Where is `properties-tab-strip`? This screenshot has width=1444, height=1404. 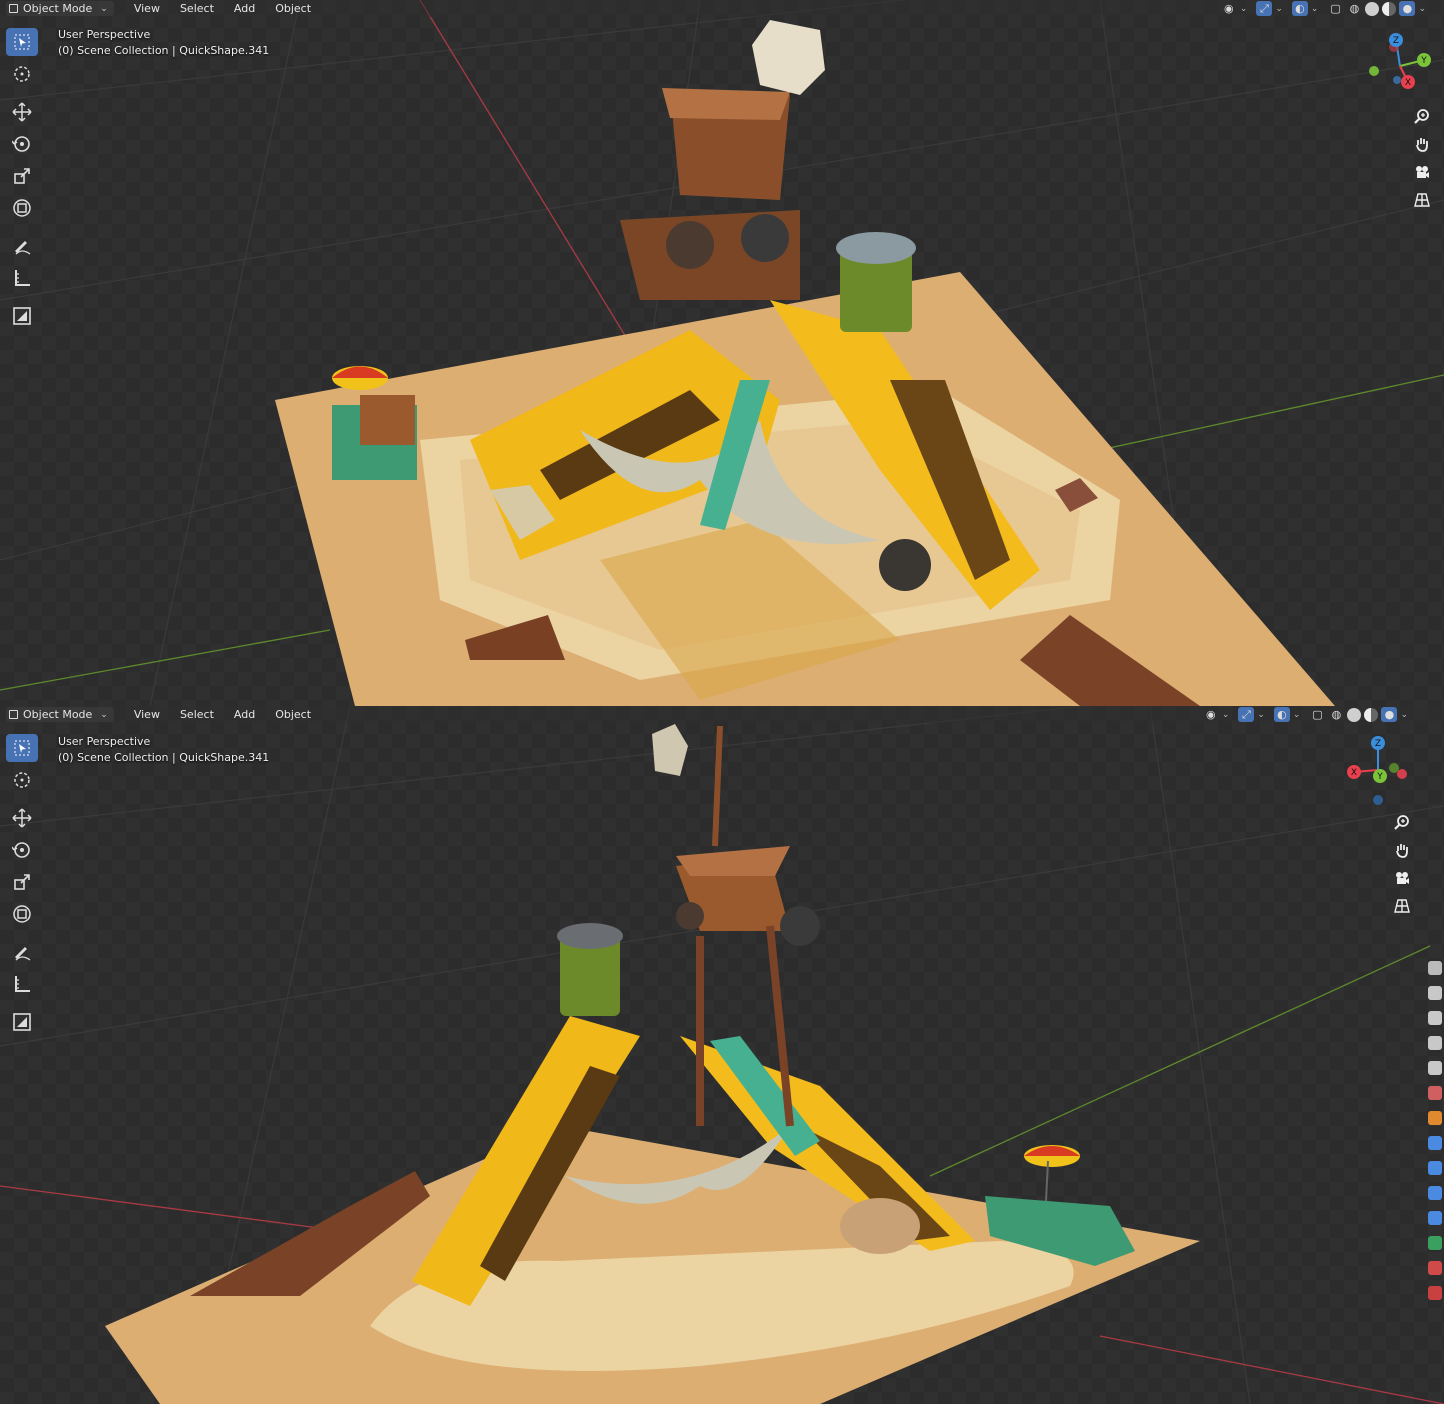 properties-tab-strip is located at coordinates (1433, 1136).